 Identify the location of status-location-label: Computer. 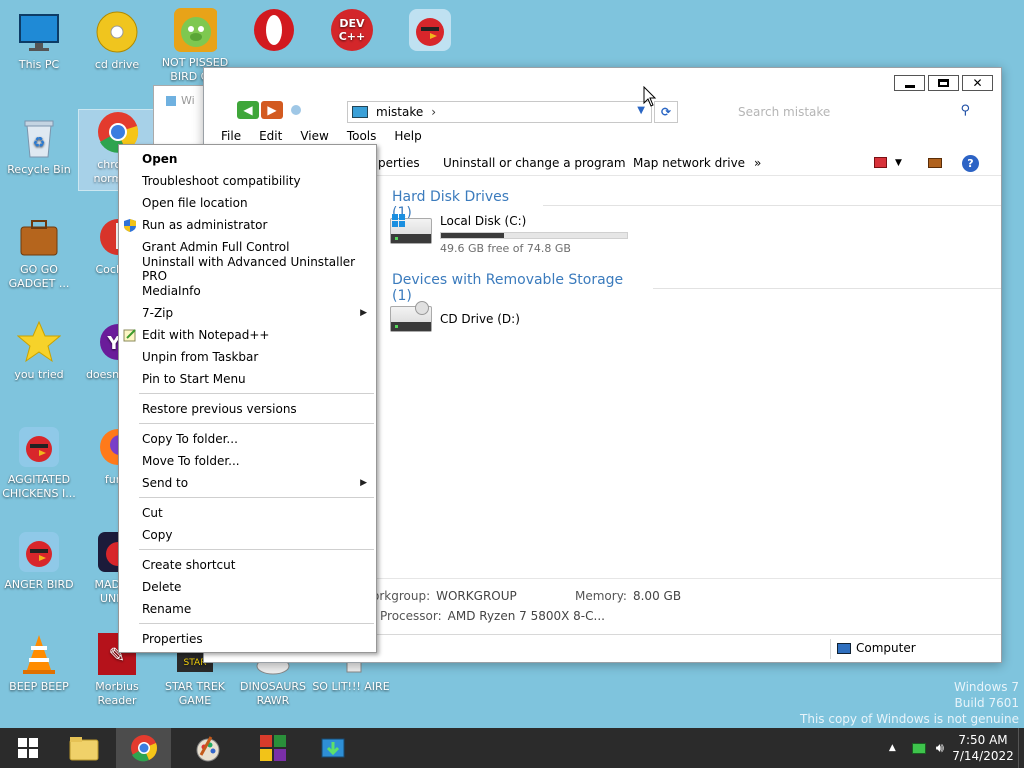
(886, 648).